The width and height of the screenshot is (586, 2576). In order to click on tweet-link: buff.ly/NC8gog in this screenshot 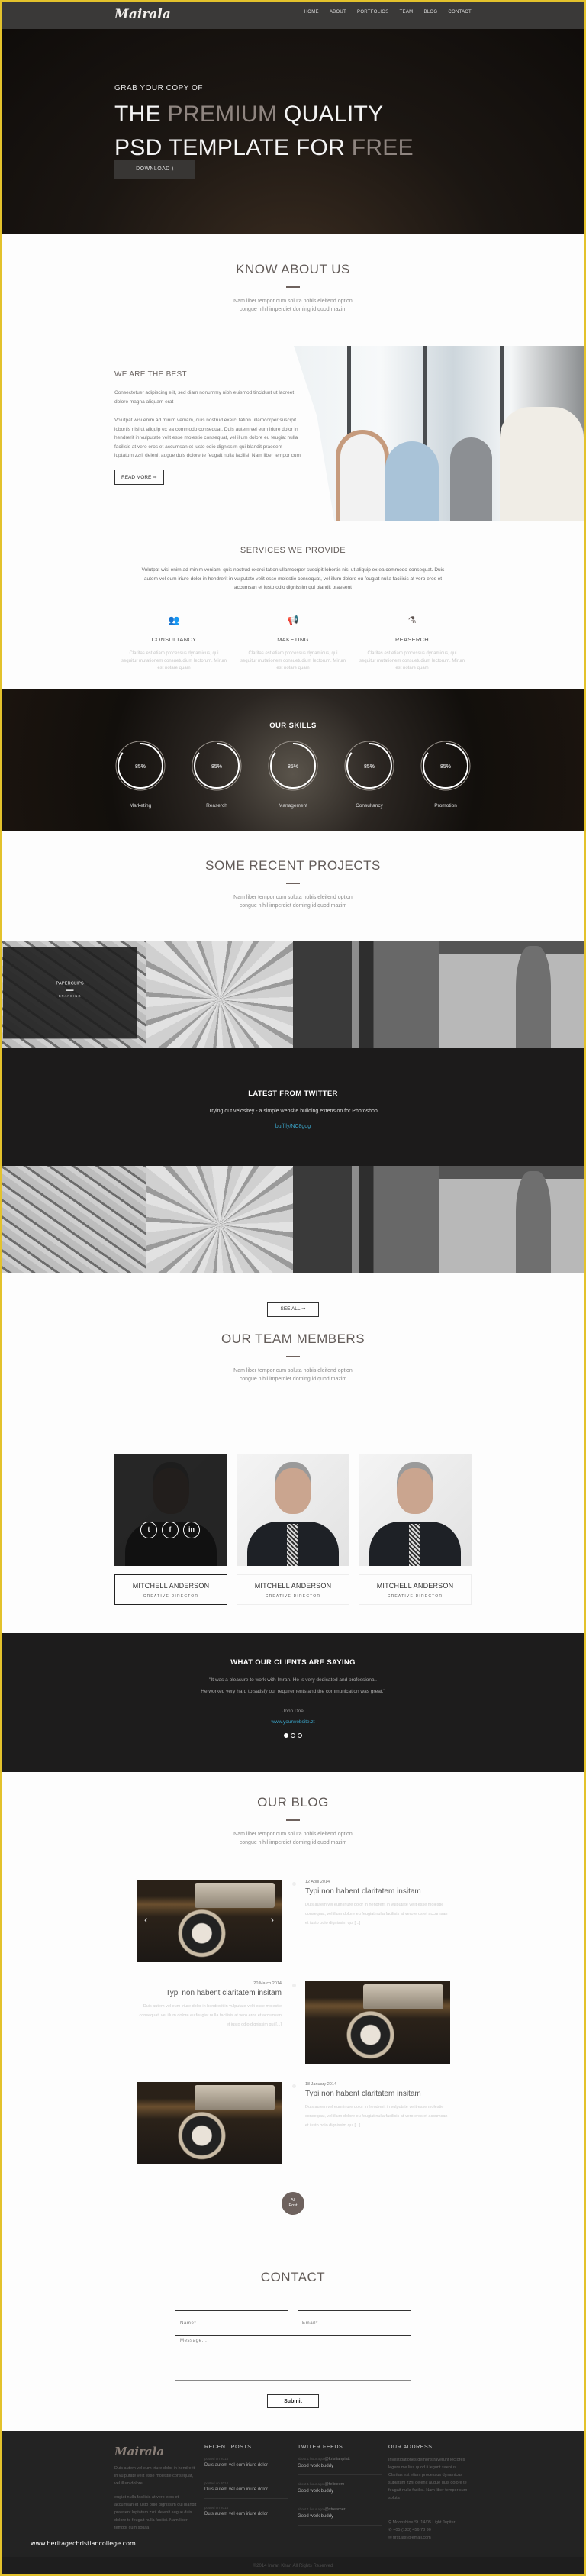, I will do `click(293, 1126)`.